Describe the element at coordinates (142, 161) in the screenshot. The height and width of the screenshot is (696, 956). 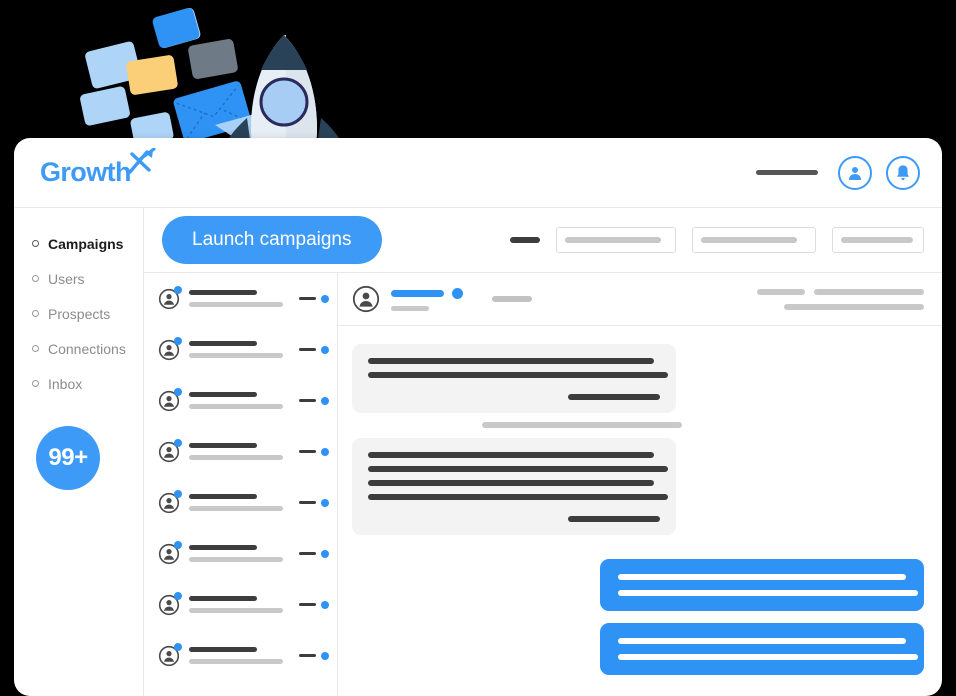
I see `arrow-x-icon` at that location.